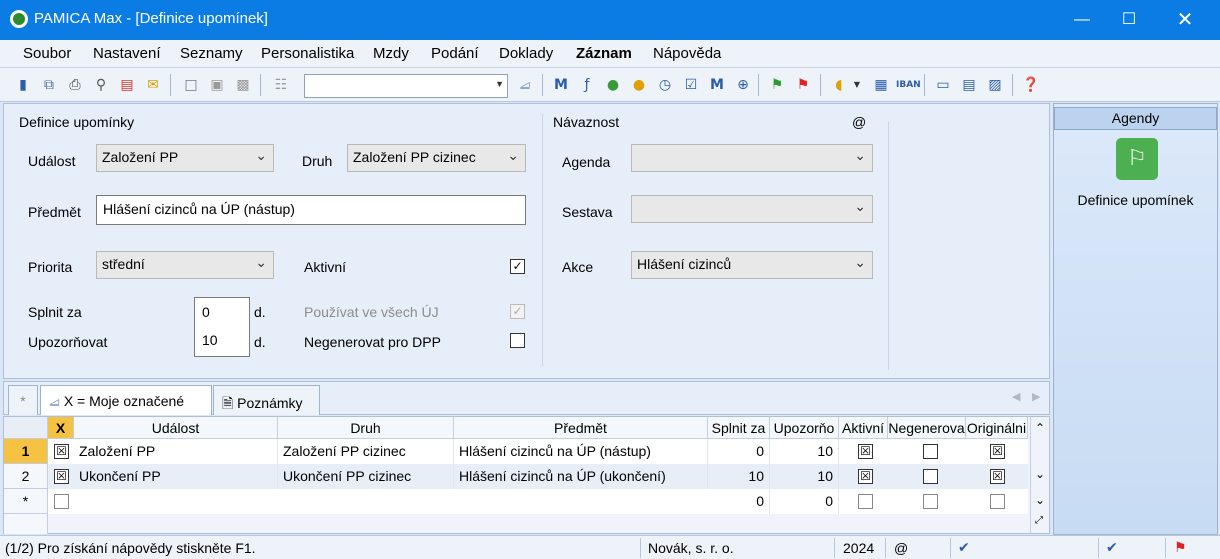  Describe the element at coordinates (1180, 548) in the screenshot. I see `red-flag-icon: ⚑` at that location.